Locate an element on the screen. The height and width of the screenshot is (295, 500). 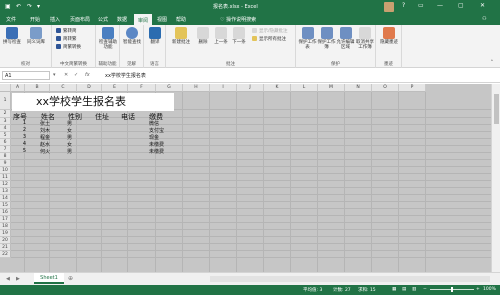
cell-payment: 现金 is located at coordinates (154, 137).